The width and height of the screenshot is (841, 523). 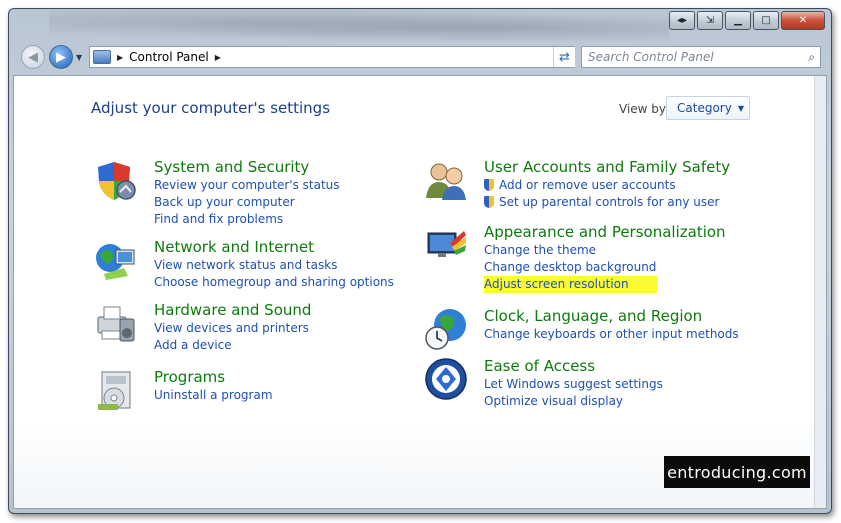 I want to click on refresh-icon: ⇄, so click(x=564, y=57).